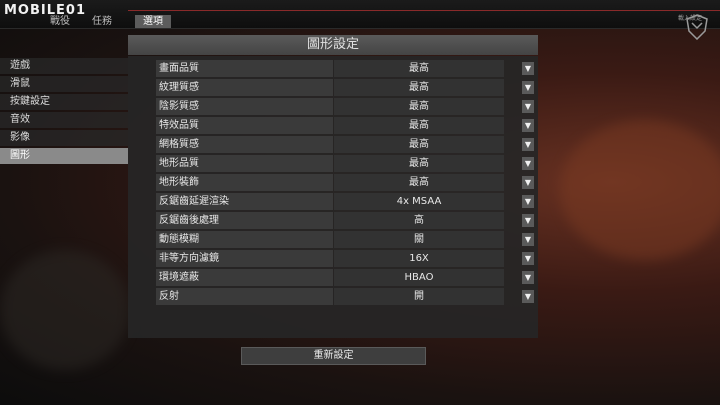 The height and width of the screenshot is (405, 720). I want to click on settings-sidebar: 遊戲 滑鼠 按鍵設定 音效 影像 圖形, so click(64, 112).